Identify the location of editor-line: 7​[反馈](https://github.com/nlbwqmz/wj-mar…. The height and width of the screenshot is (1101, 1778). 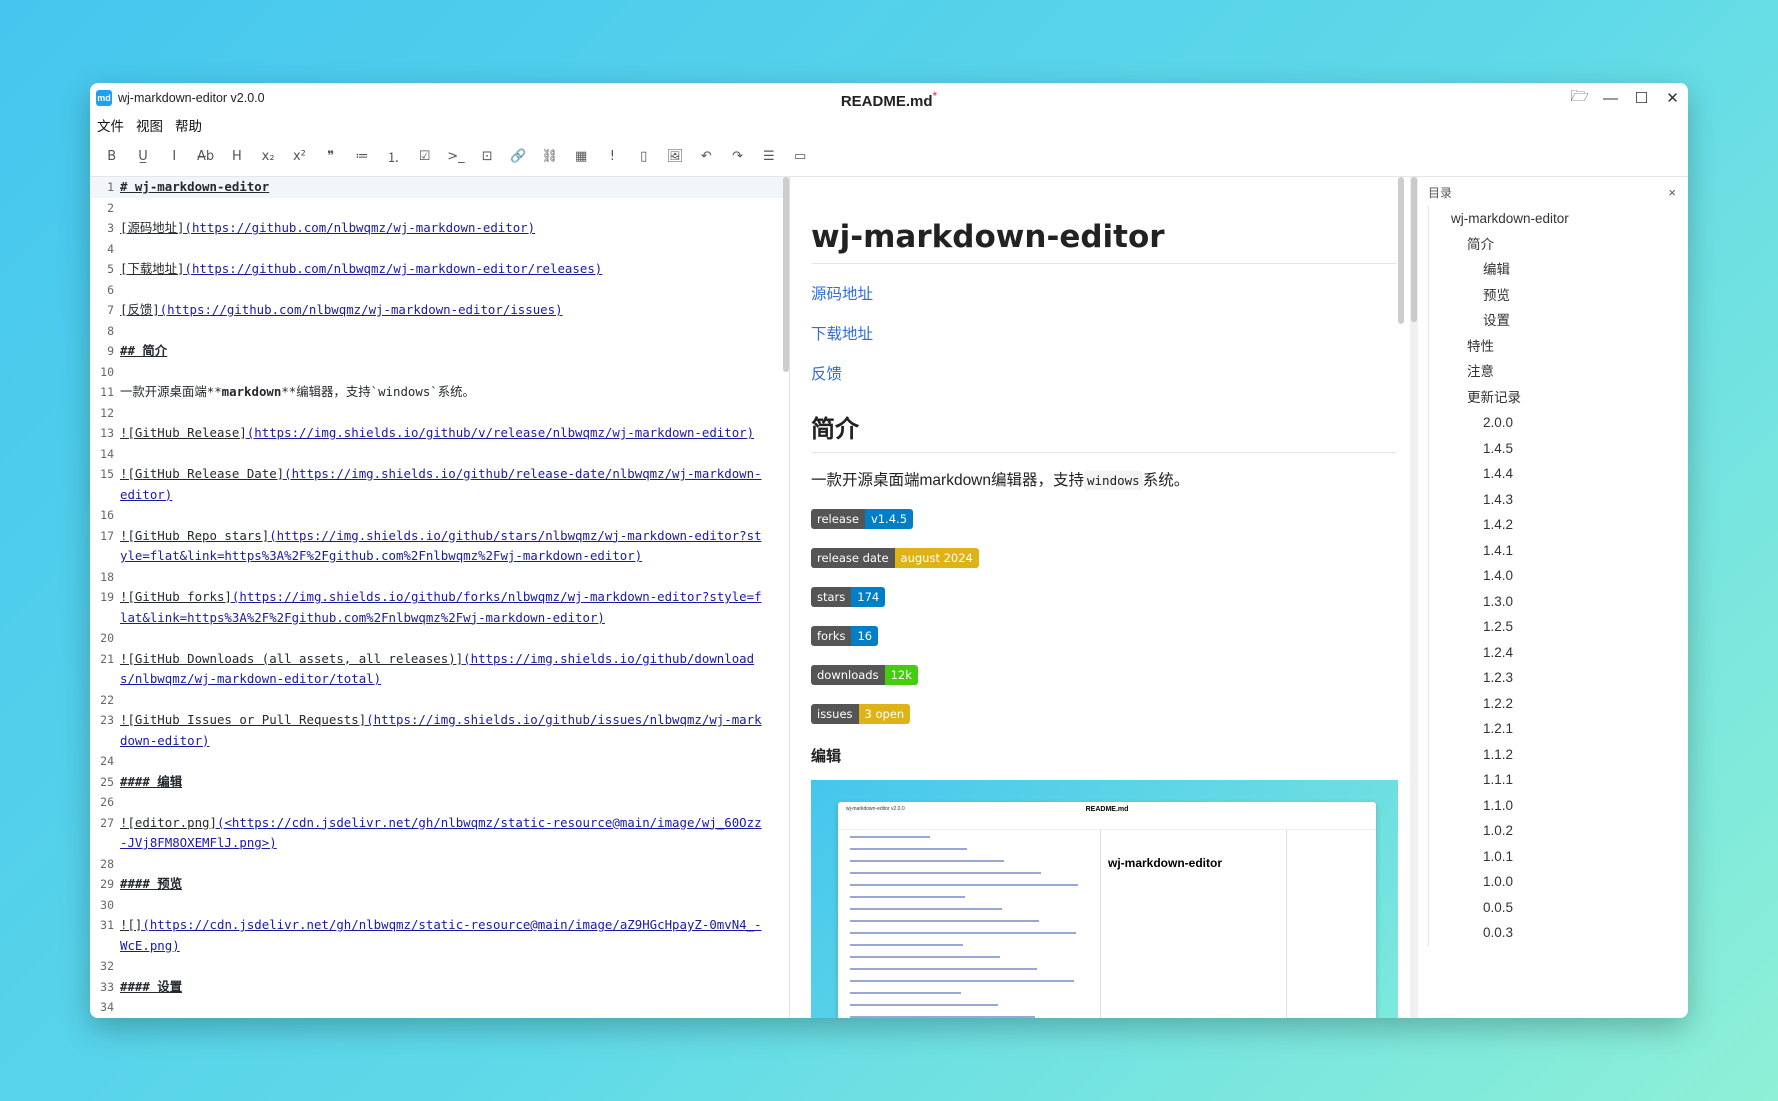
(439, 310).